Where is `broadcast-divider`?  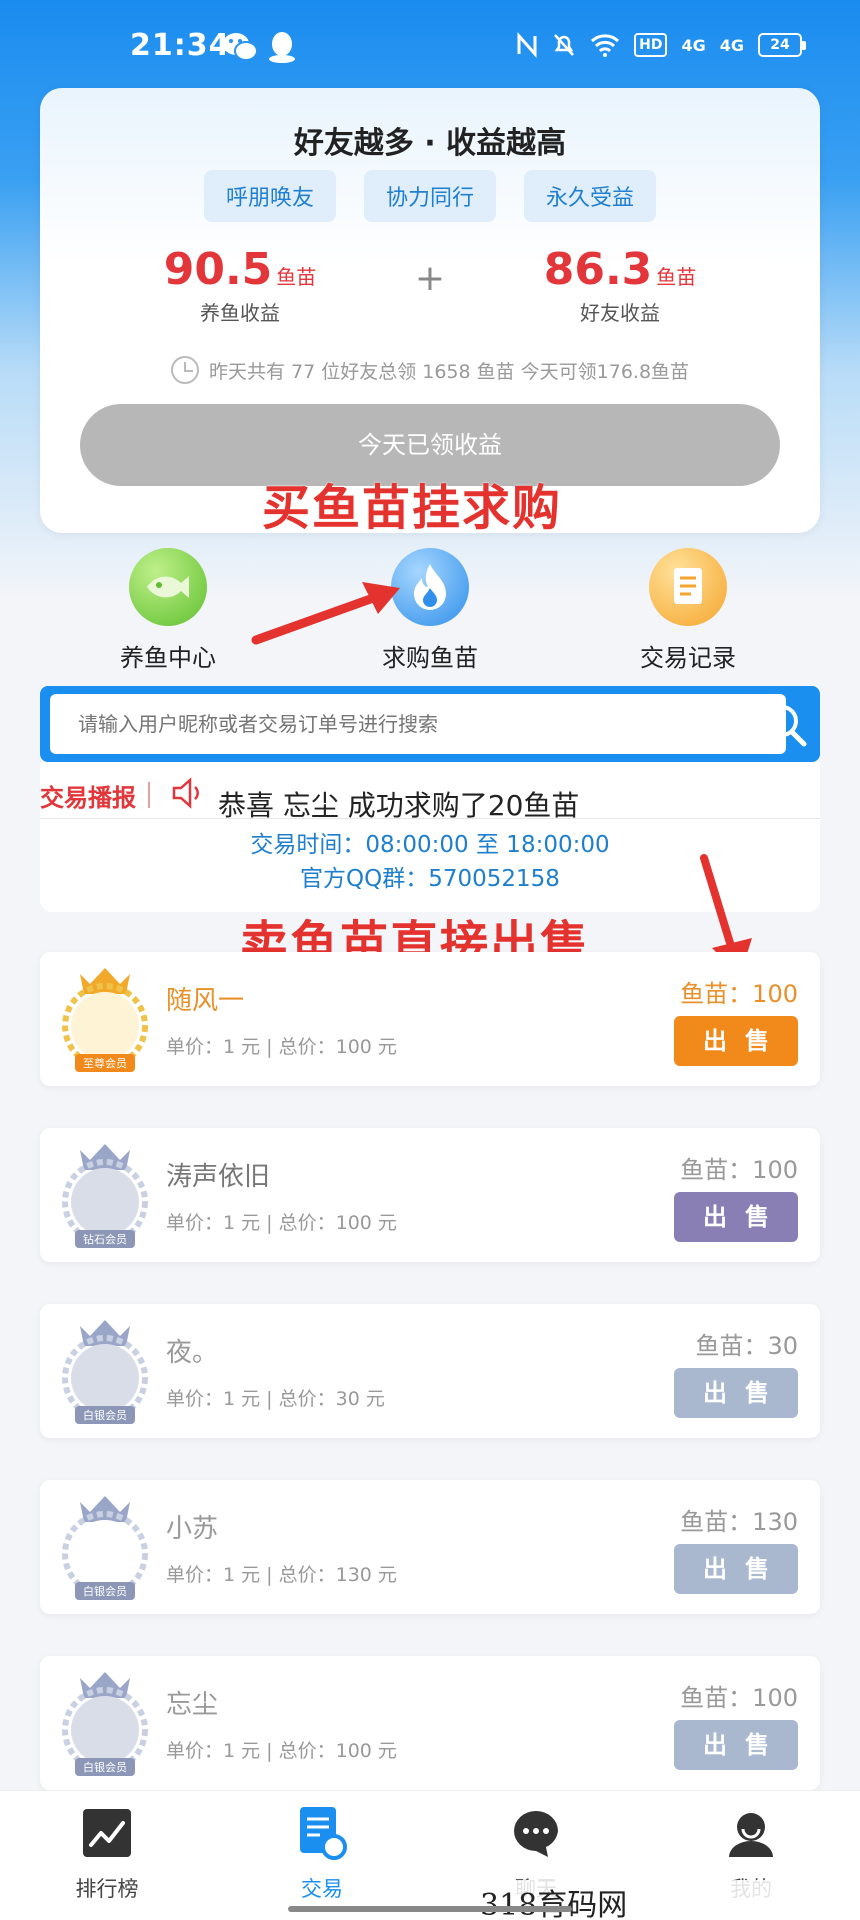 broadcast-divider is located at coordinates (149, 795).